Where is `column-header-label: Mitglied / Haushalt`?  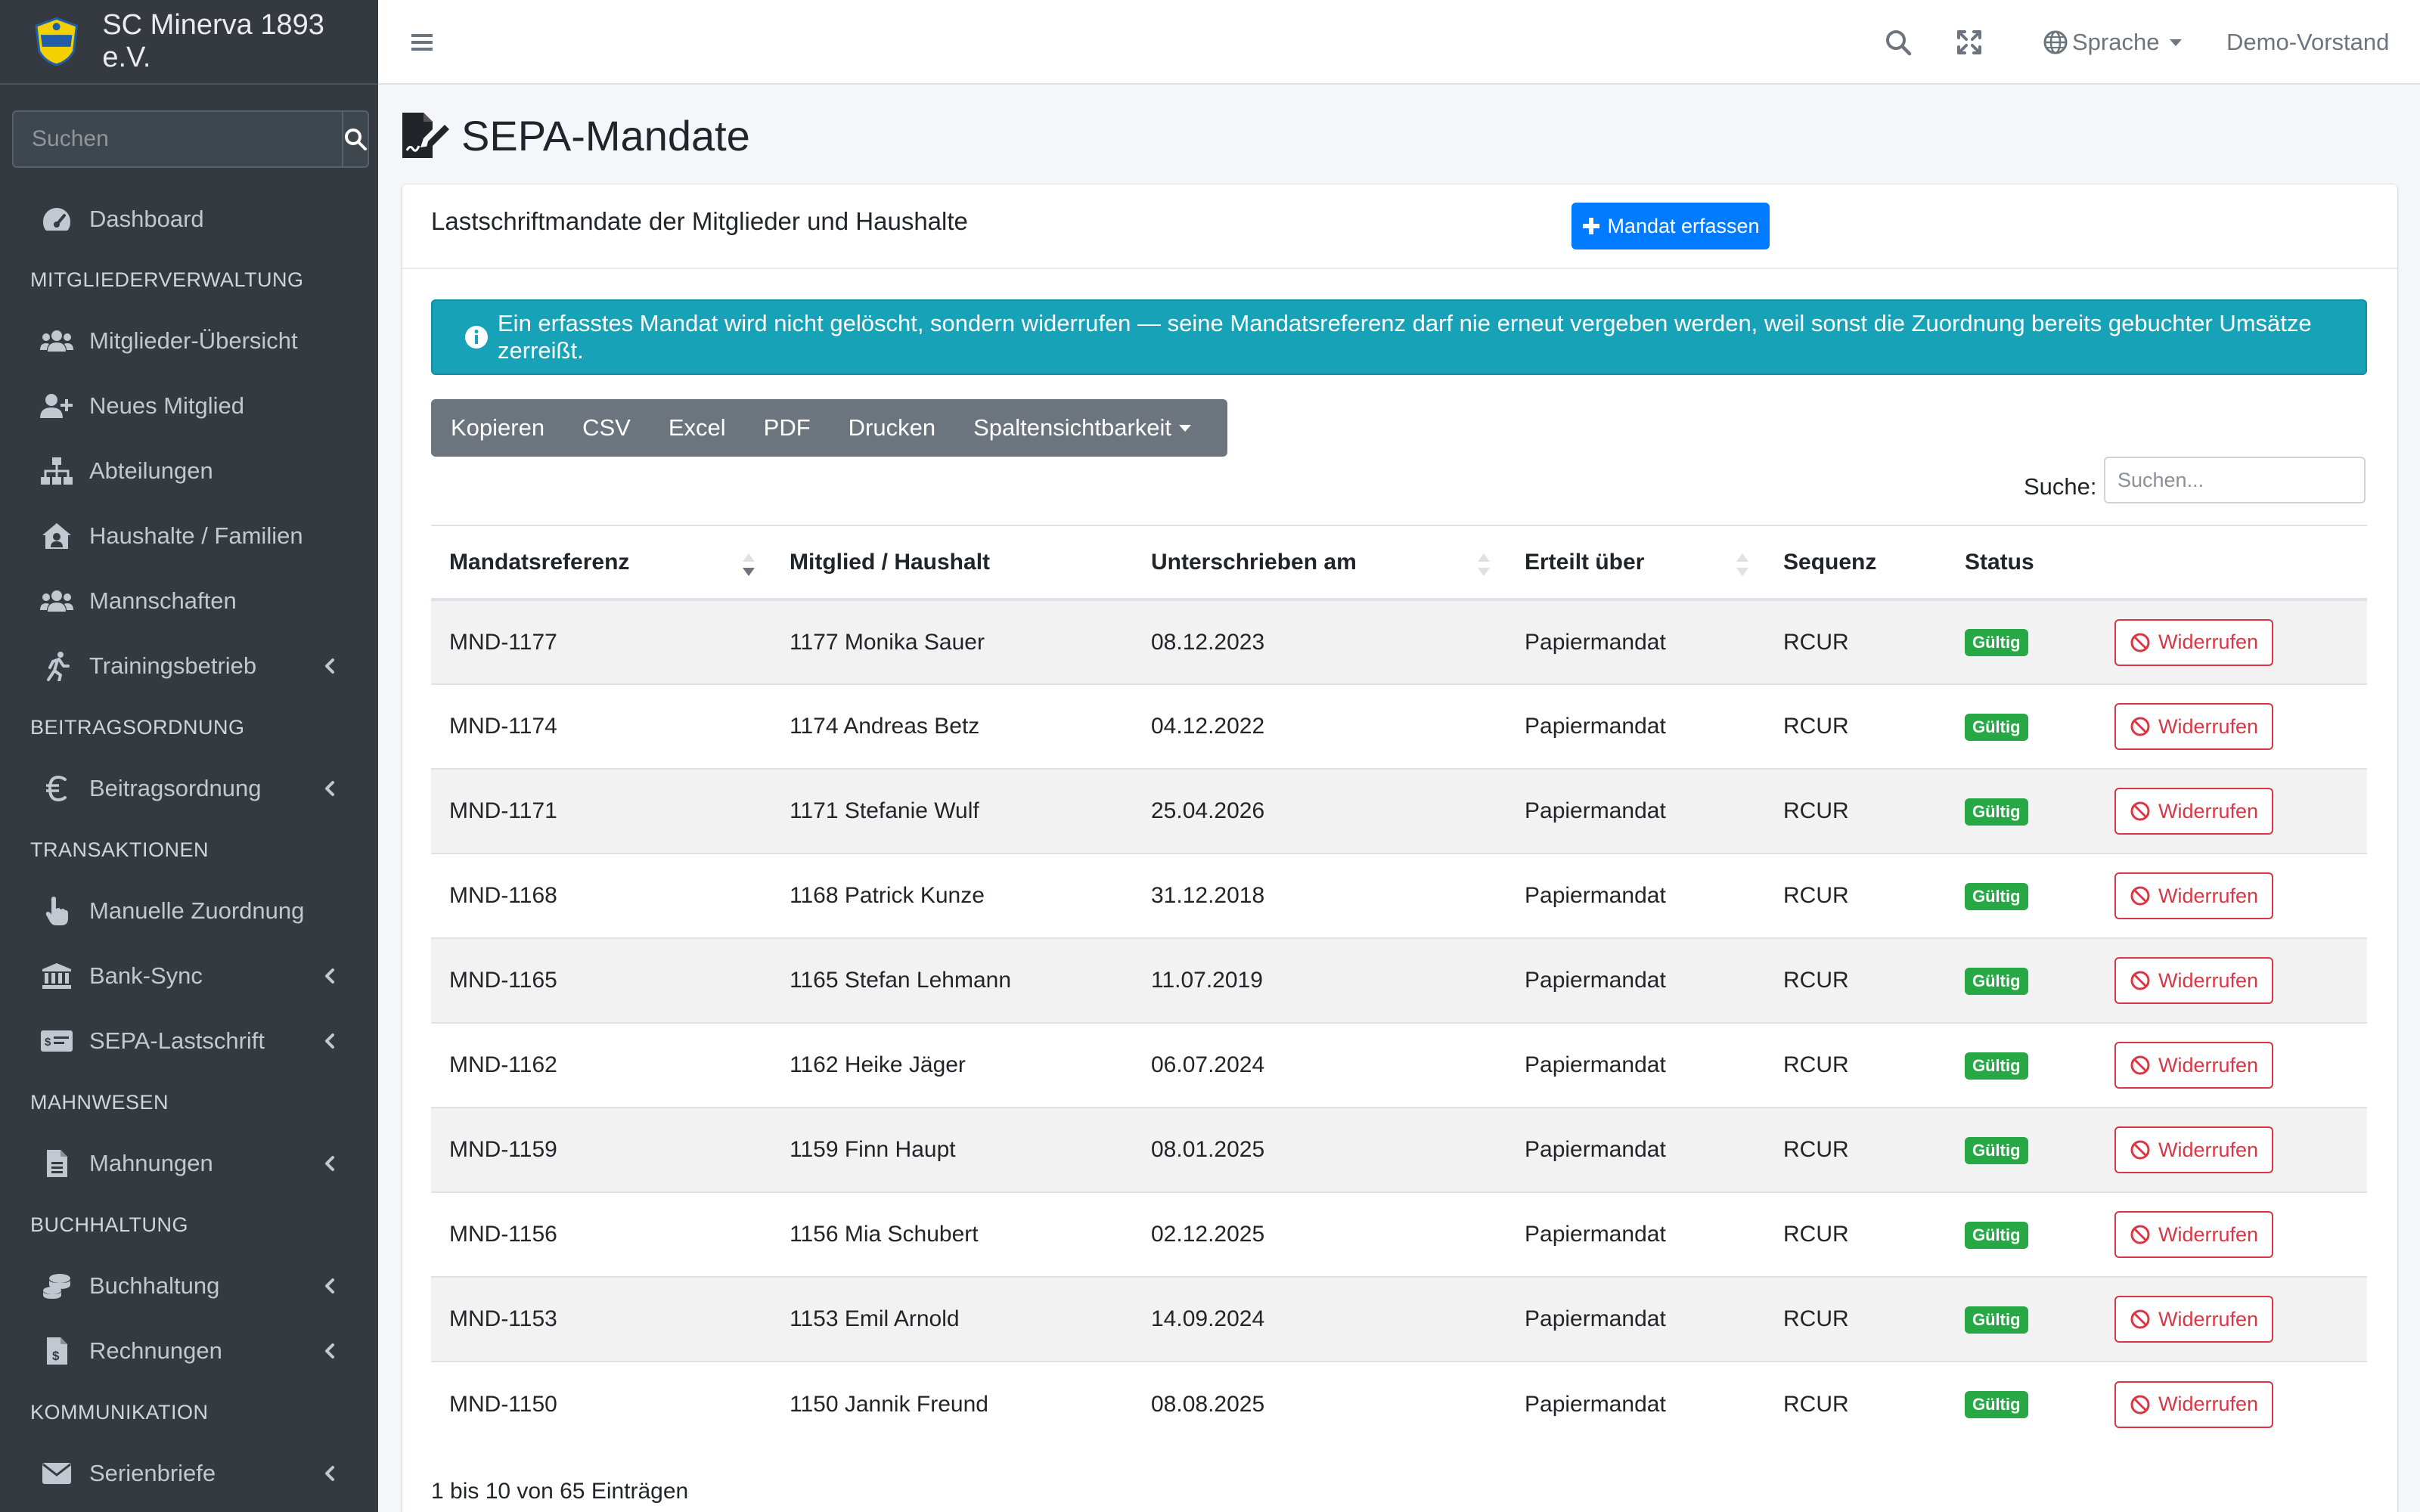
column-header-label: Mitglied / Haushalt is located at coordinates (890, 562).